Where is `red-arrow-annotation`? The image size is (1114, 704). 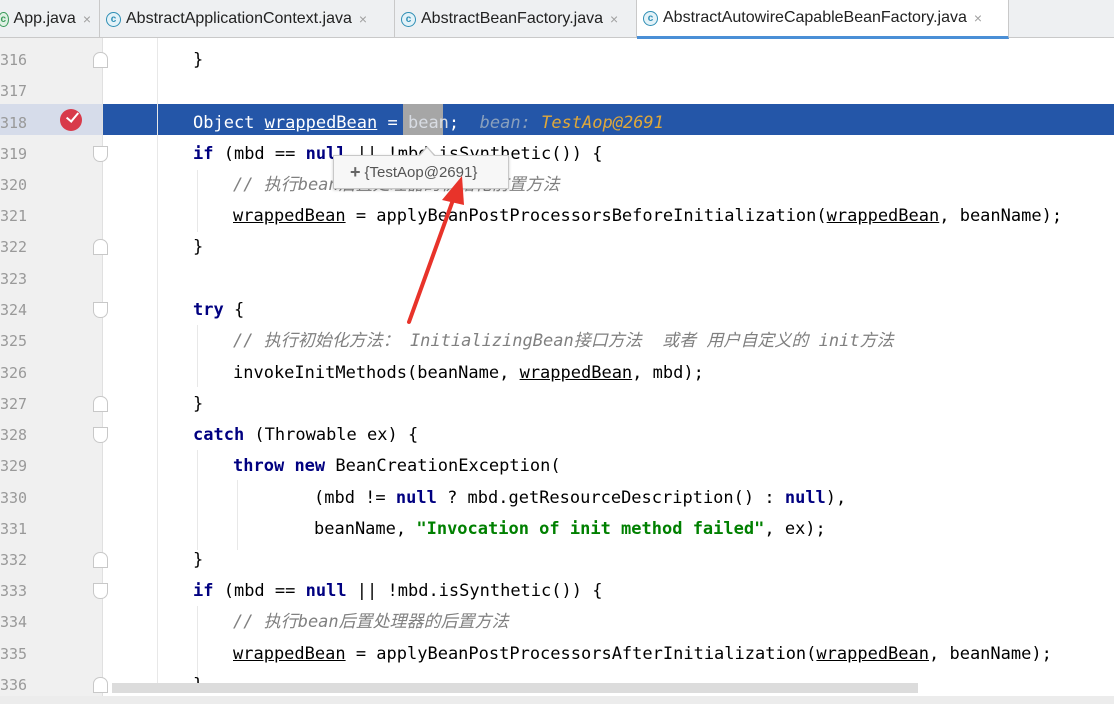
red-arrow-annotation is located at coordinates (435, 250).